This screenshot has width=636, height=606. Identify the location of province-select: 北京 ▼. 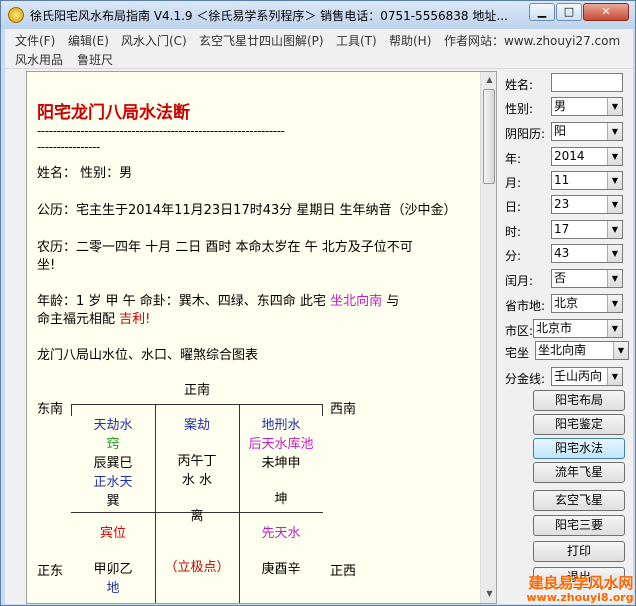
(587, 303).